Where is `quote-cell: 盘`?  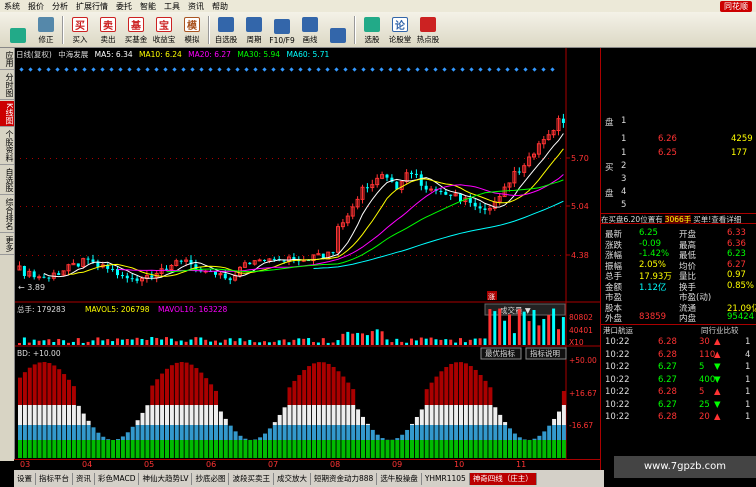 quote-cell: 盘 is located at coordinates (609, 194).